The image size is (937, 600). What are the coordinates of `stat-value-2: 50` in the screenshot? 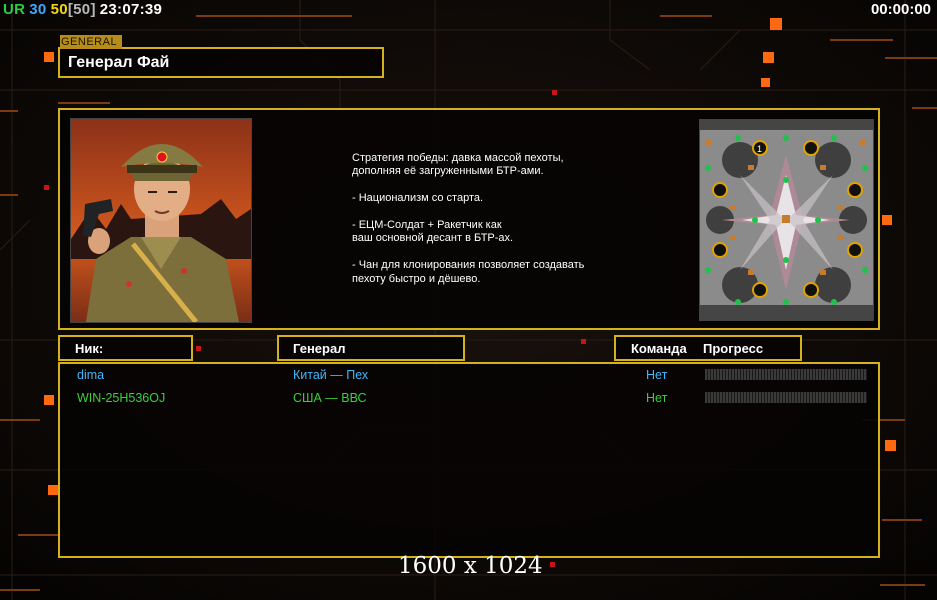 It's located at (59, 9).